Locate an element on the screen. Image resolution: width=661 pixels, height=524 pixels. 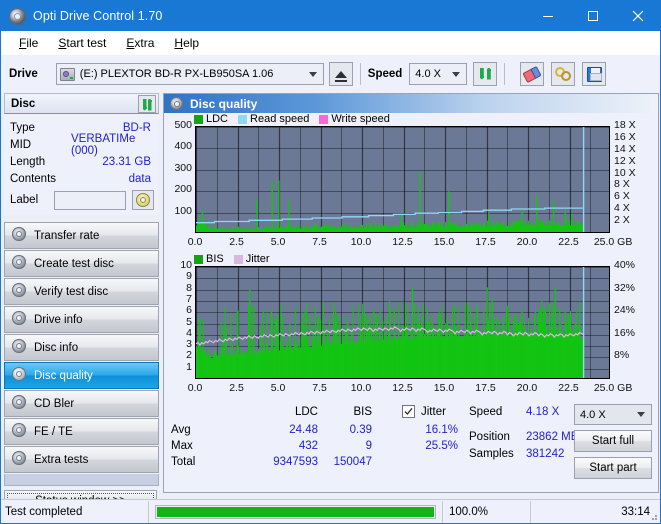
legend-item: LDC is located at coordinates (211, 119).